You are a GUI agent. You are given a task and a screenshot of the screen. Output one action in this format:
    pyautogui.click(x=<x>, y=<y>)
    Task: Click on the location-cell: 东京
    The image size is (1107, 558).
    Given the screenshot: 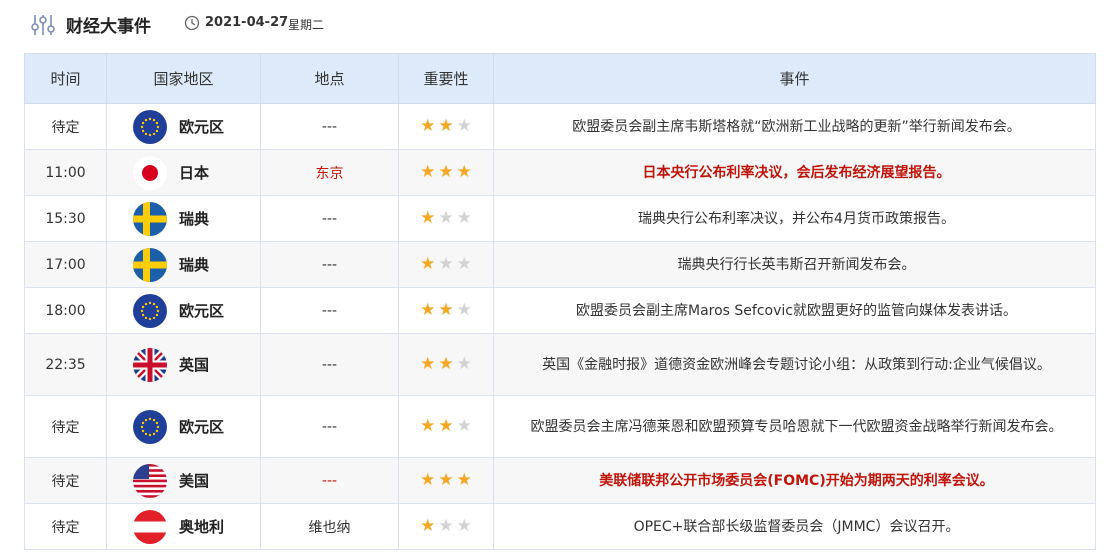 What is the action you would take?
    pyautogui.click(x=329, y=172)
    